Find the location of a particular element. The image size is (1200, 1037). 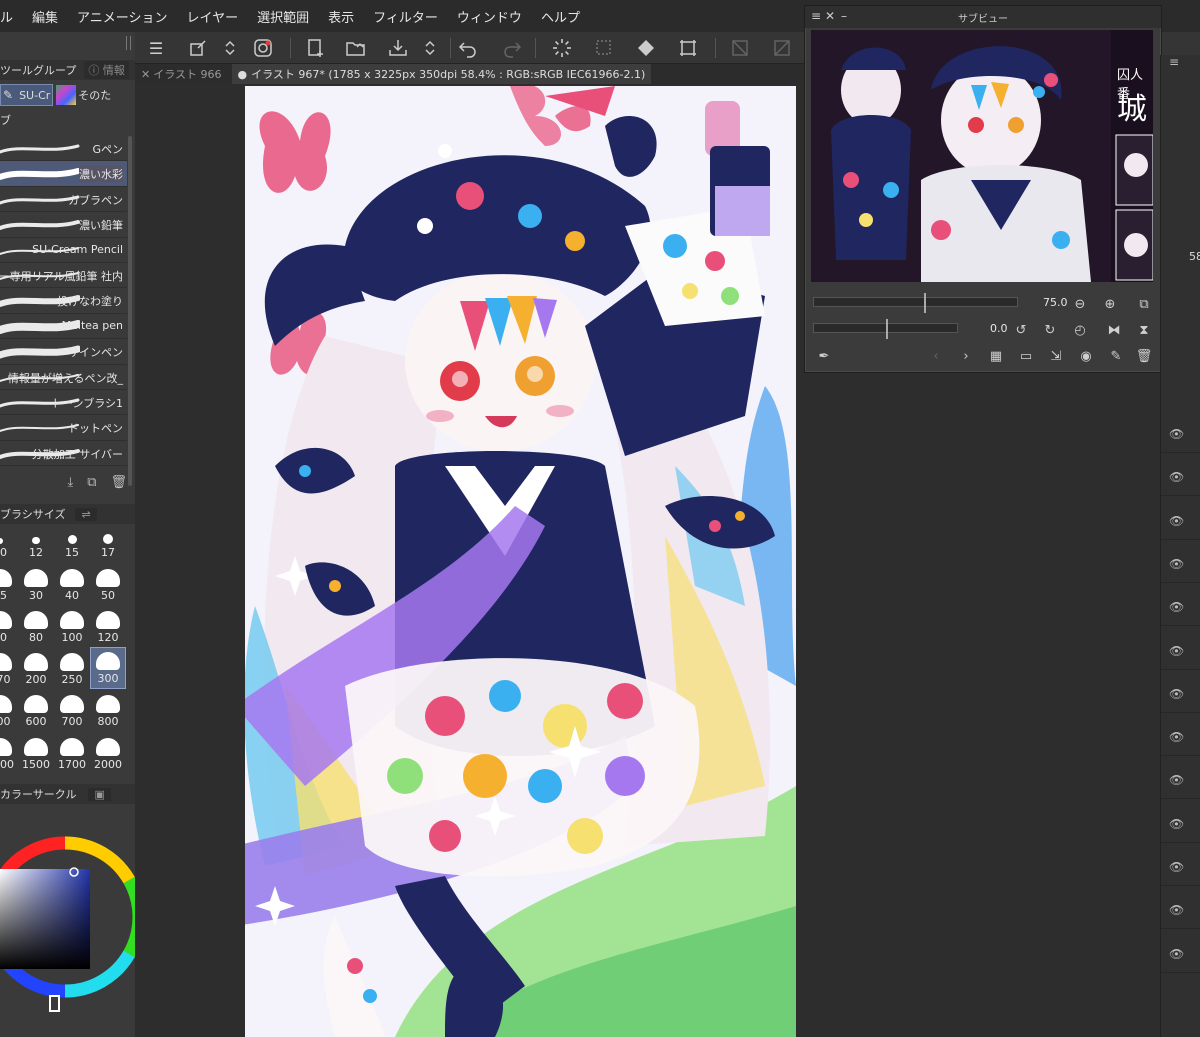

rotate-slider is located at coordinates (885, 329).